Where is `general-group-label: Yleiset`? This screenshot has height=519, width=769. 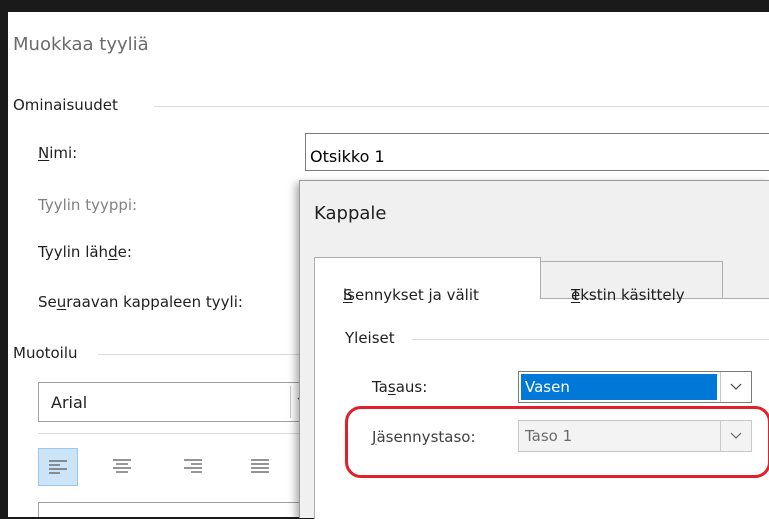
general-group-label: Yleiset is located at coordinates (370, 338).